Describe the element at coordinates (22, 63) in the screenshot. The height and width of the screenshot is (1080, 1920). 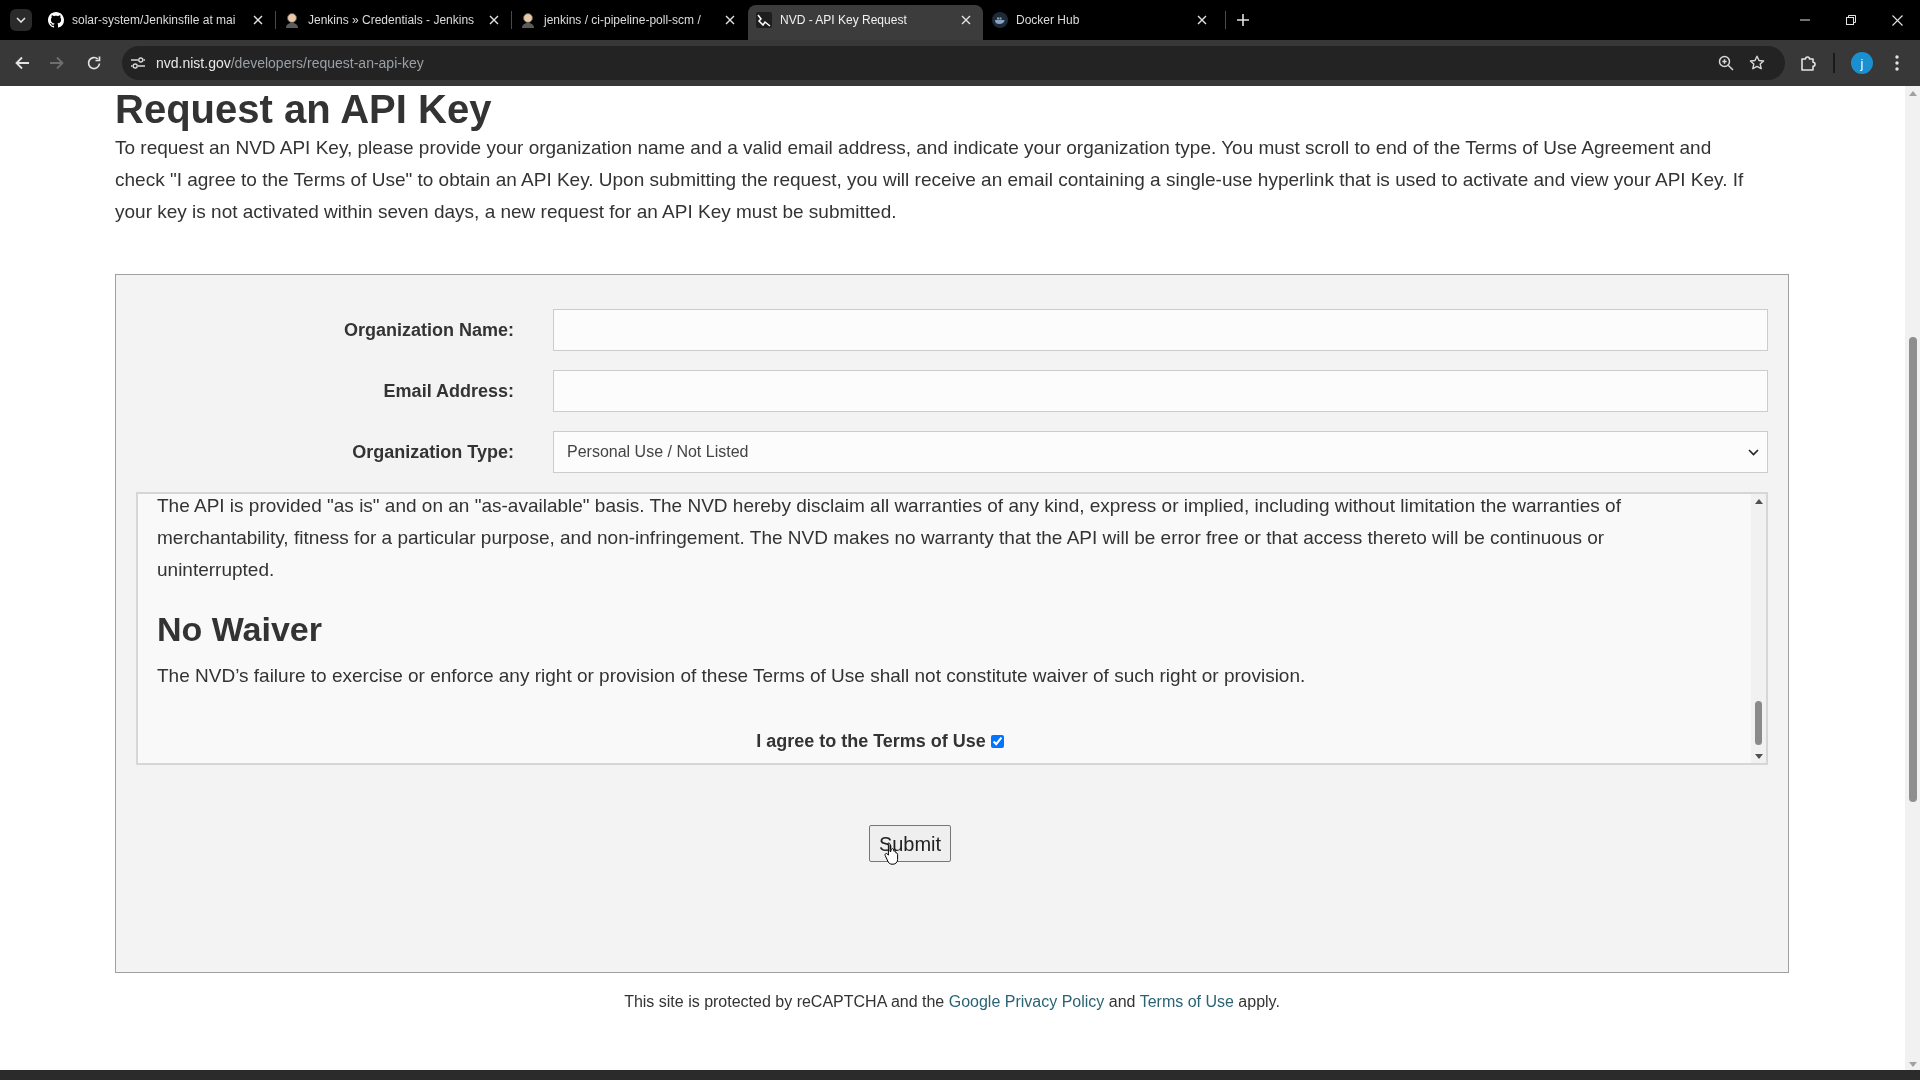
I see `left-arrow-icon` at that location.